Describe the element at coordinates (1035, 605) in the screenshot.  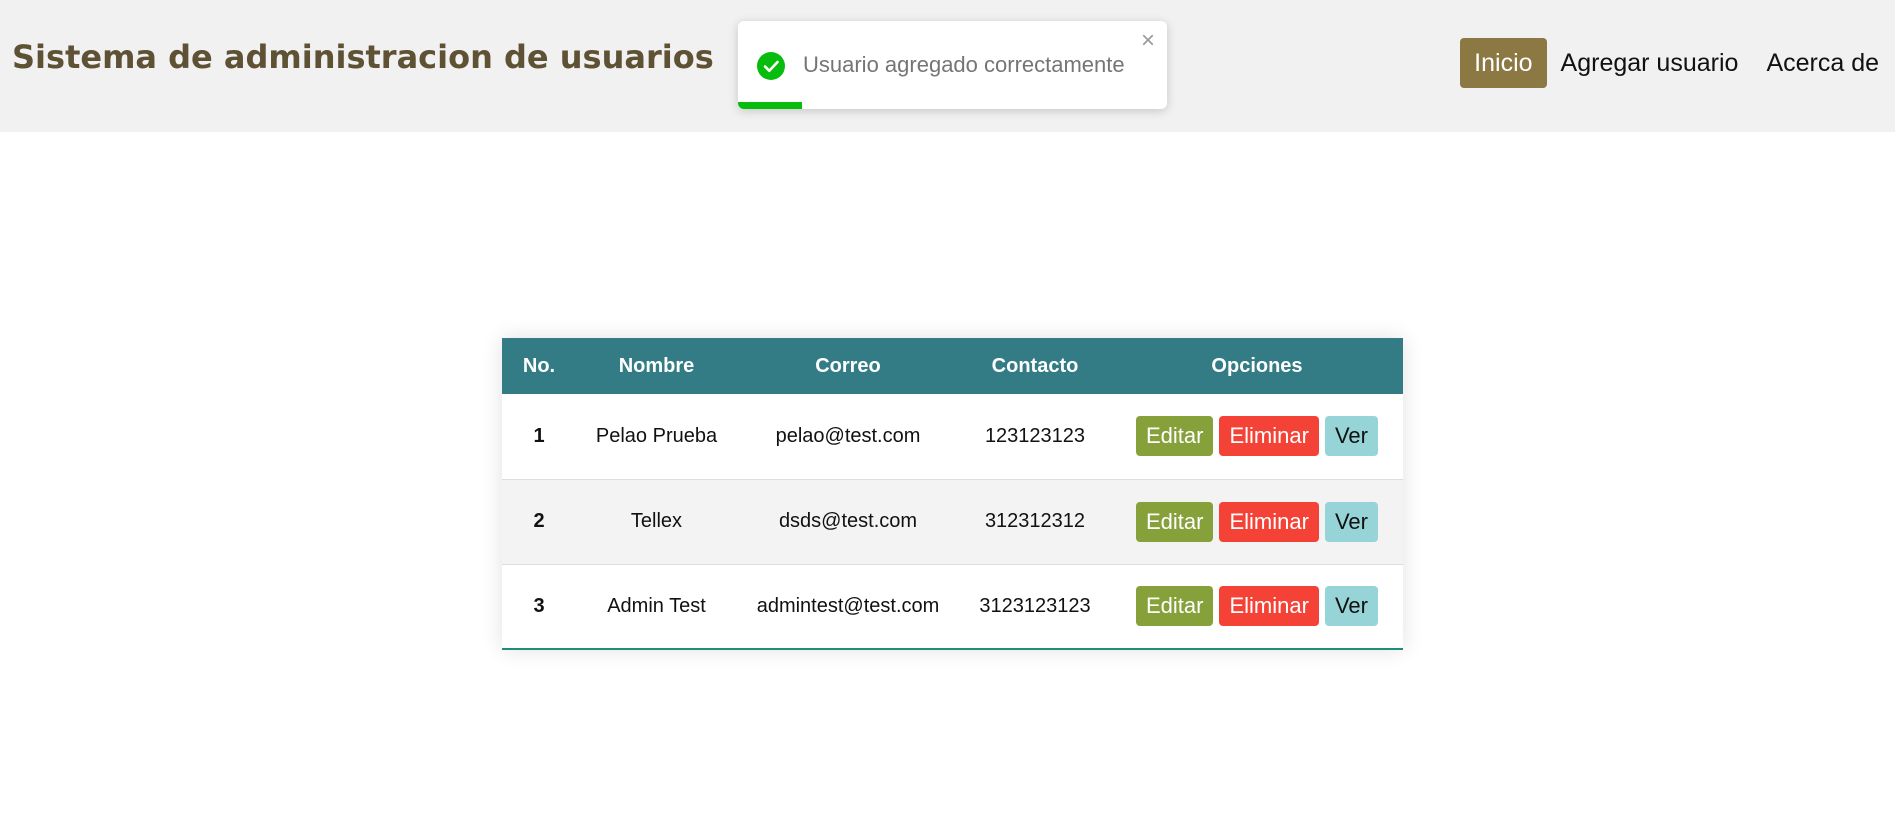
I see `cell-contacto: 3123123123` at that location.